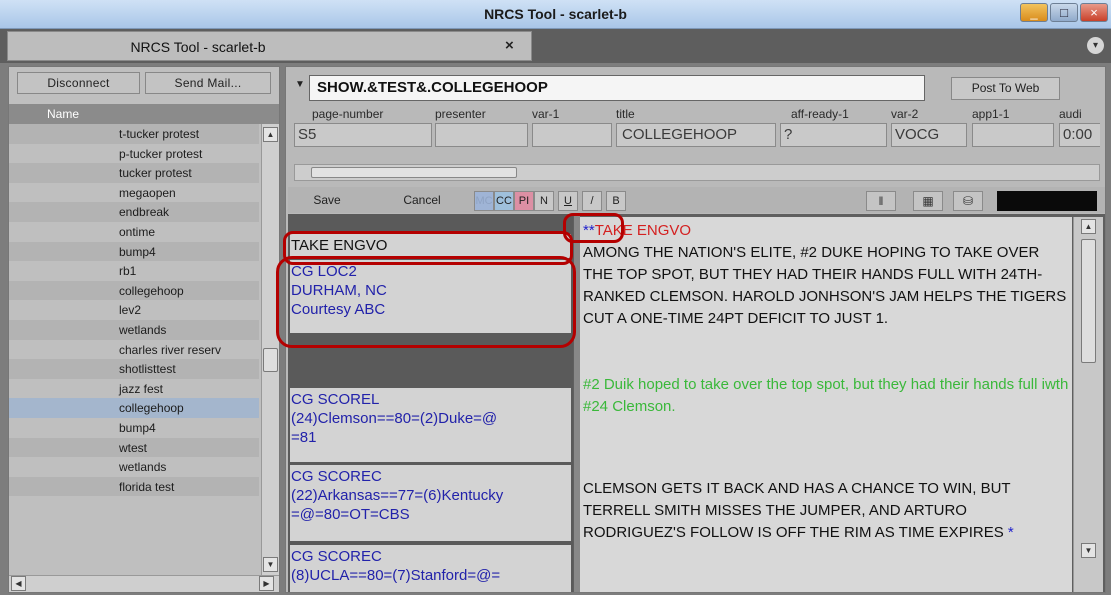 Image resolution: width=1111 pixels, height=595 pixels. I want to click on field-label: var-1, so click(546, 114).